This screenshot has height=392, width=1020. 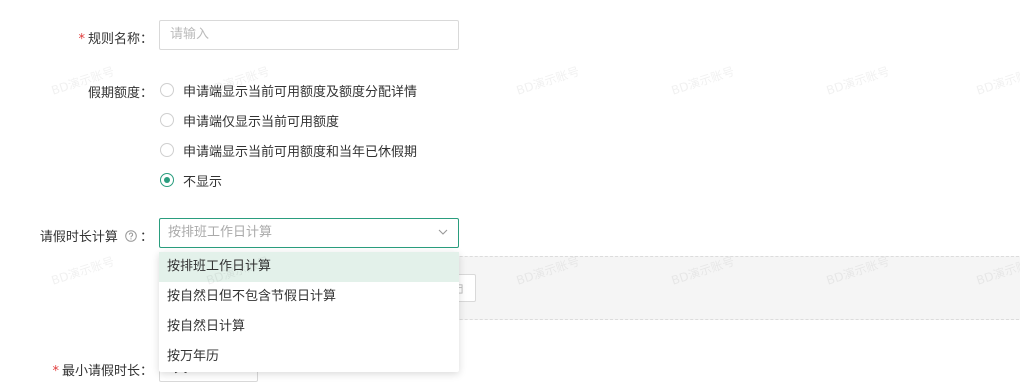 I want to click on rule-name-input: 请输入, so click(x=309, y=35).